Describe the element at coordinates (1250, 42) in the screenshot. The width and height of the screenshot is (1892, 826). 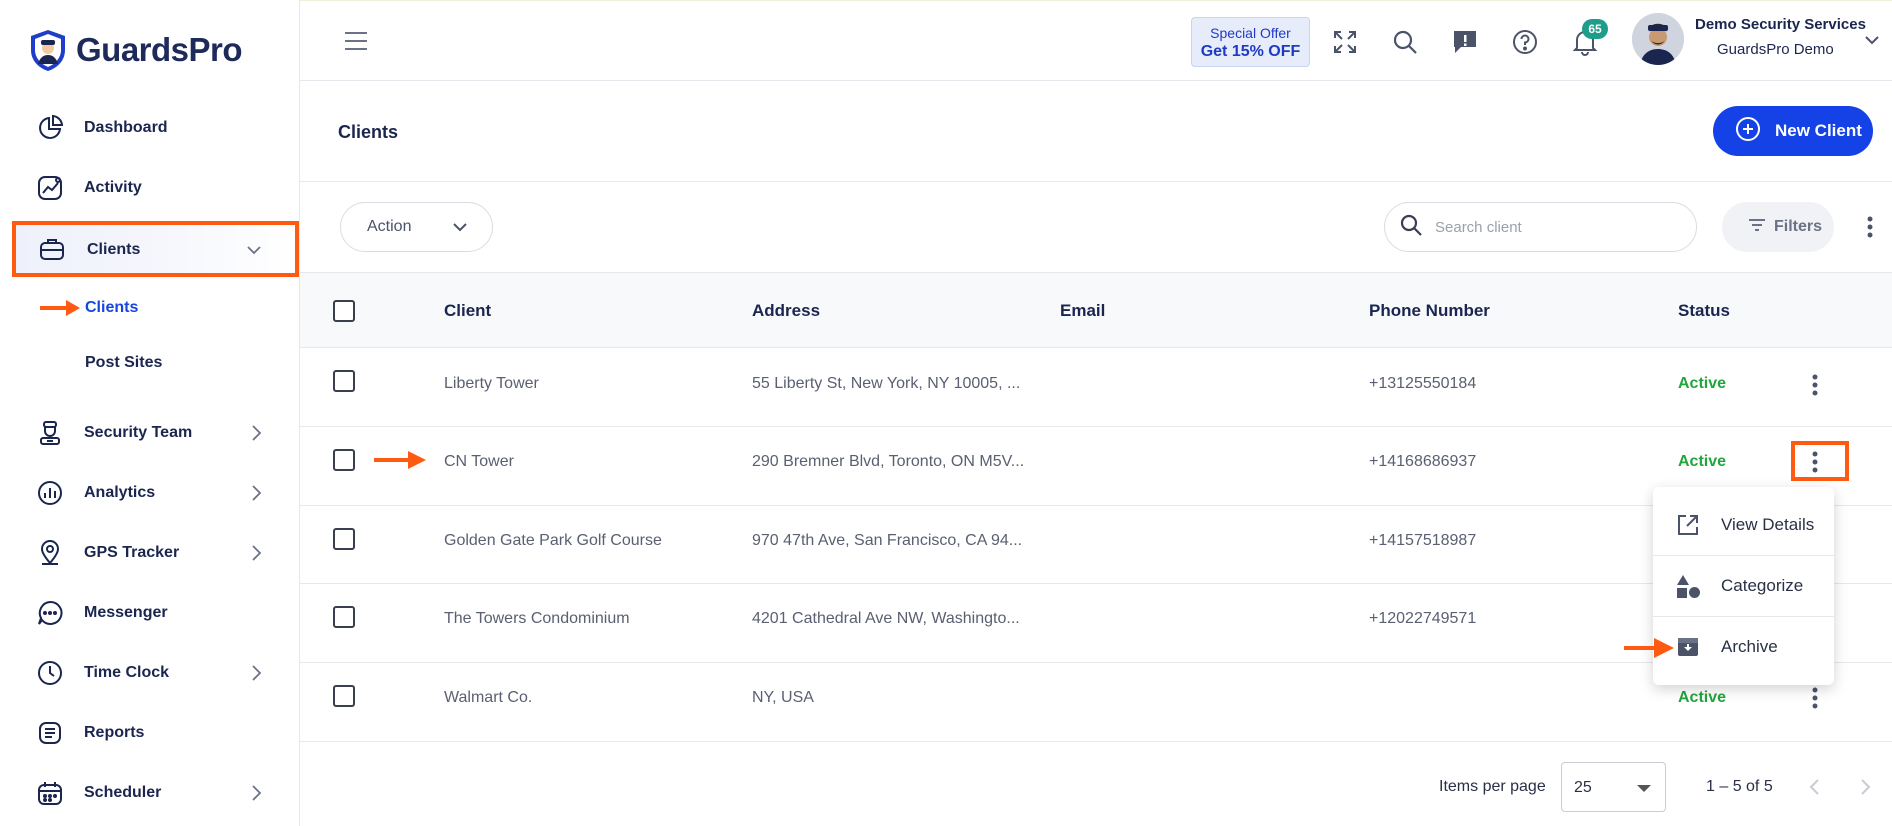
I see `special-offer-banner: Special Offer Get 15% OFF` at that location.